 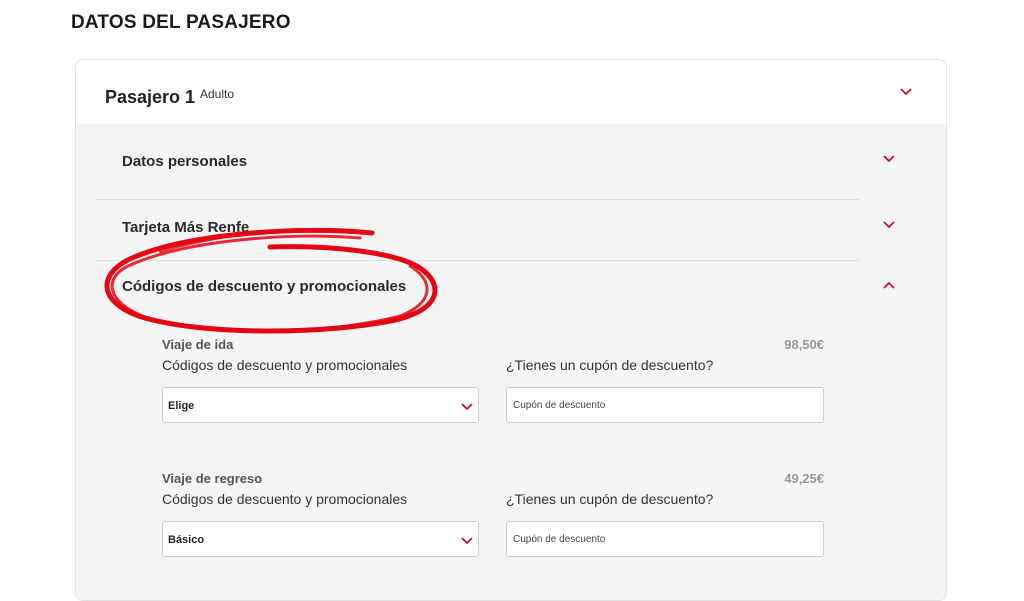 I want to click on page-title: DATOS DEL PASAJERO, so click(x=181, y=22).